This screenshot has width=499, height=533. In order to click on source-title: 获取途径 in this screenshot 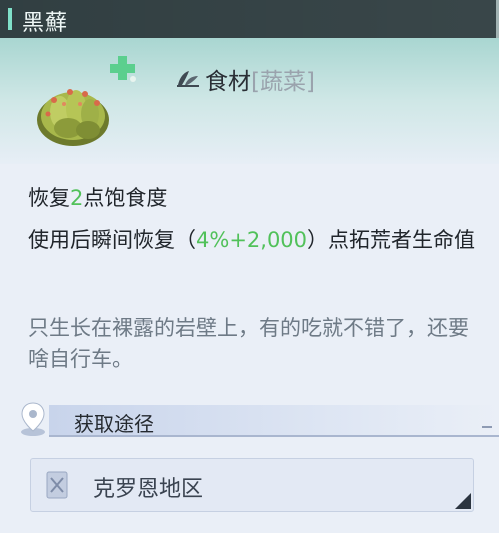, I will do `click(114, 424)`.